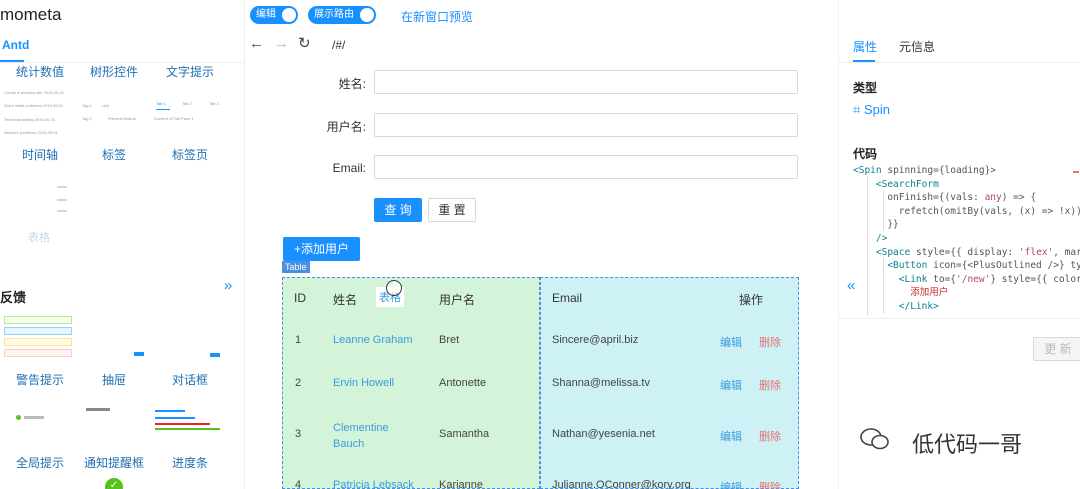 The image size is (1080, 489). Describe the element at coordinates (266, 14) in the screenshot. I see `edit-toggle-label: 编辑` at that location.